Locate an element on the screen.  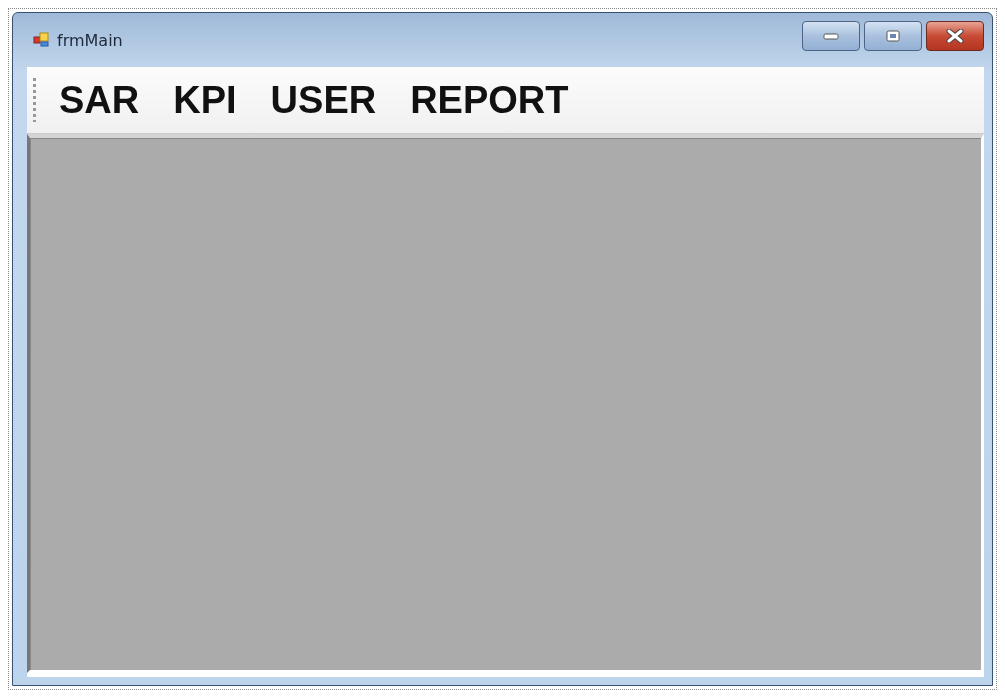
menu-item: USER is located at coordinates (331, 100).